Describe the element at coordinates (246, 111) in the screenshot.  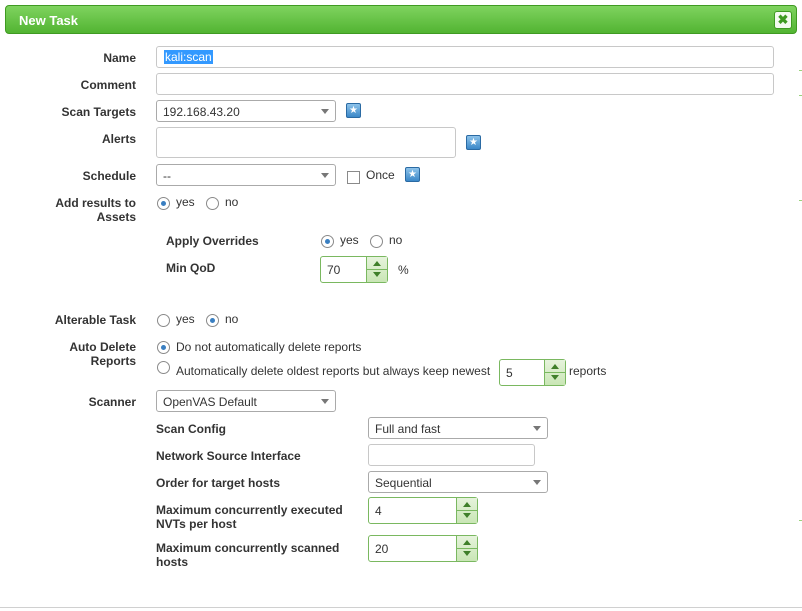
I see `scan-targets-select: 192.168.43.20` at that location.